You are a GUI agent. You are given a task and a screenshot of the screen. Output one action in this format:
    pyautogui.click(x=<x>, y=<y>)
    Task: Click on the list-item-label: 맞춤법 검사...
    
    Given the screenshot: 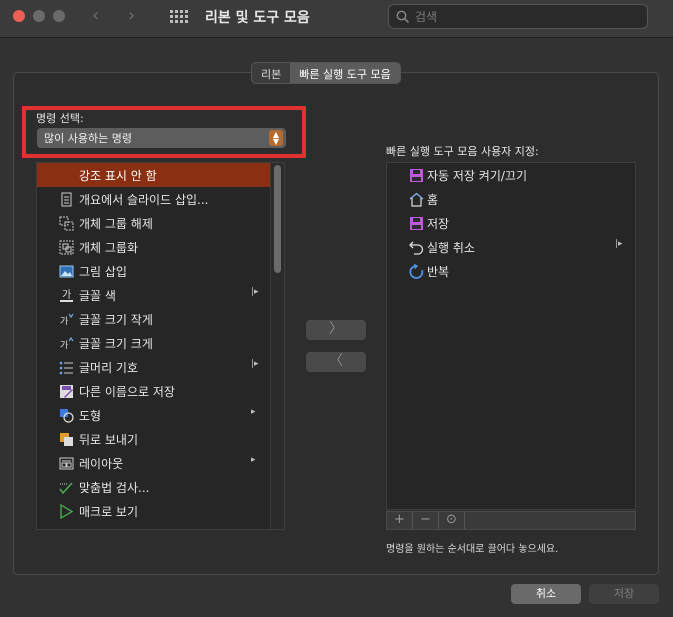 What is the action you would take?
    pyautogui.click(x=114, y=488)
    